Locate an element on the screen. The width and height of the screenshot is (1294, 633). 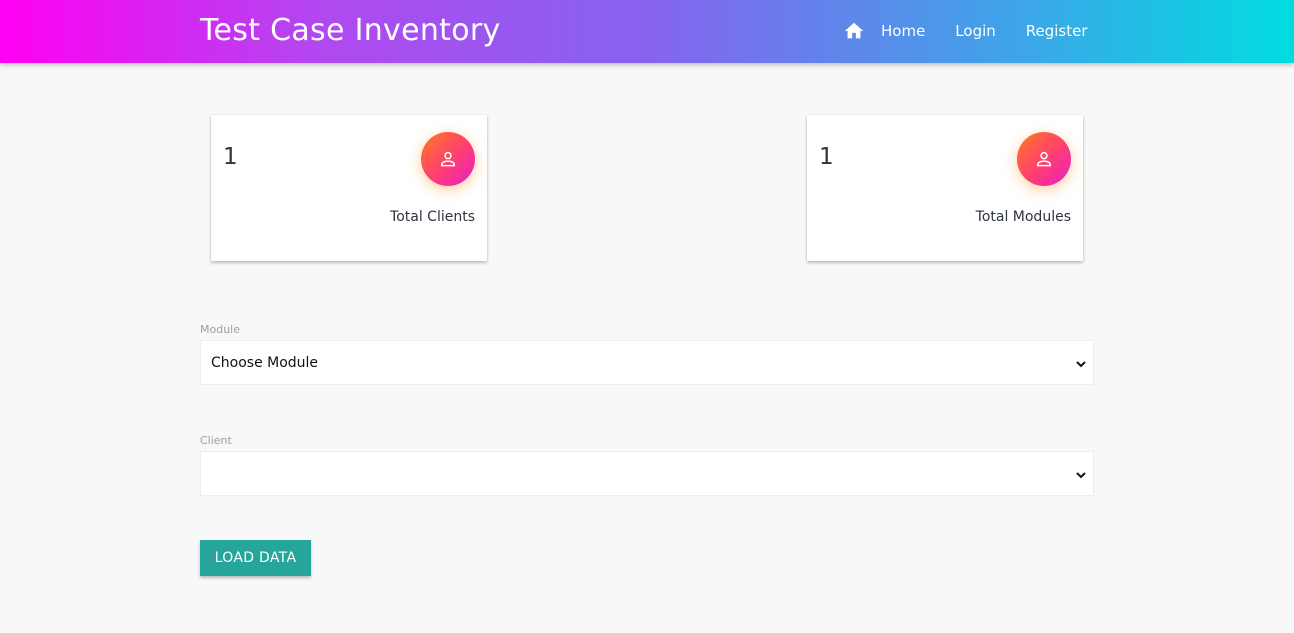
nav-links: Home Login Register is located at coordinates (965, 31).